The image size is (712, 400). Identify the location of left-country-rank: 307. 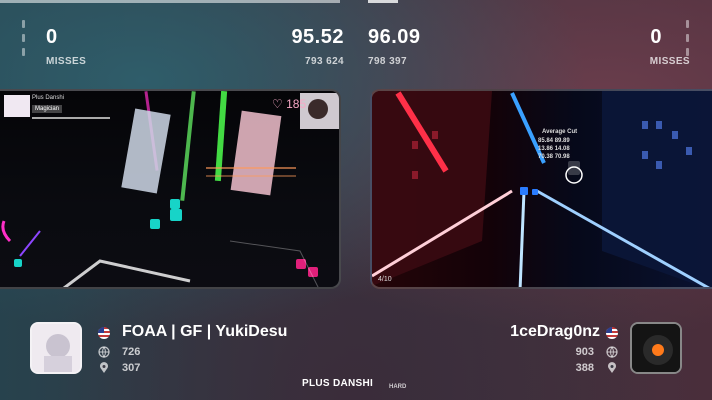
(131, 368).